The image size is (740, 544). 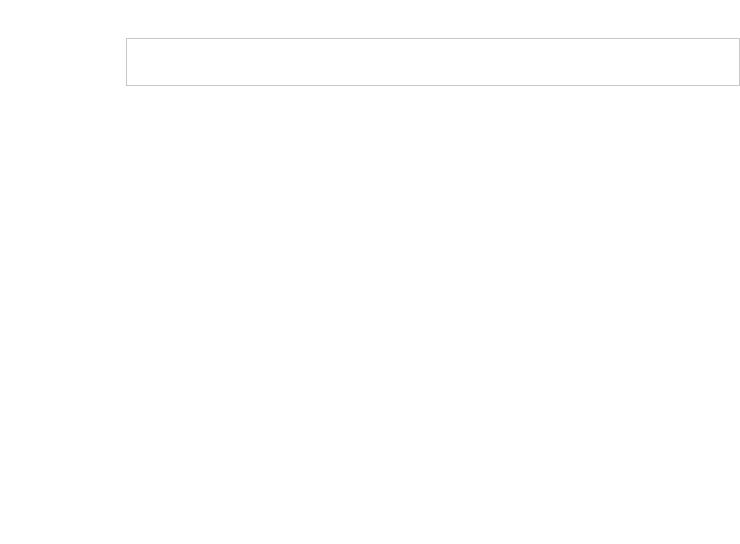 What do you see at coordinates (370, 19) in the screenshot?
I see `toolbar` at bounding box center [370, 19].